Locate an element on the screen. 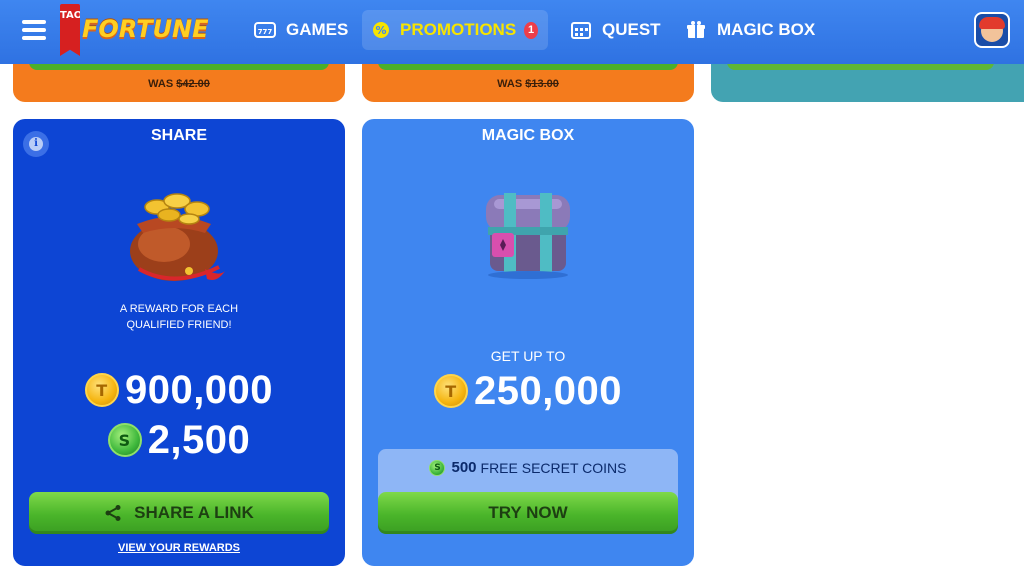 The height and width of the screenshot is (575, 1024). sweeps-amount-value: 2,500 is located at coordinates (199, 439).